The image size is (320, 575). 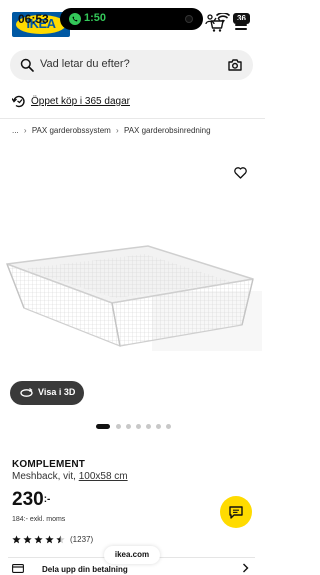 I want to click on payment-text: Dela upp din betalning, so click(x=85, y=569).